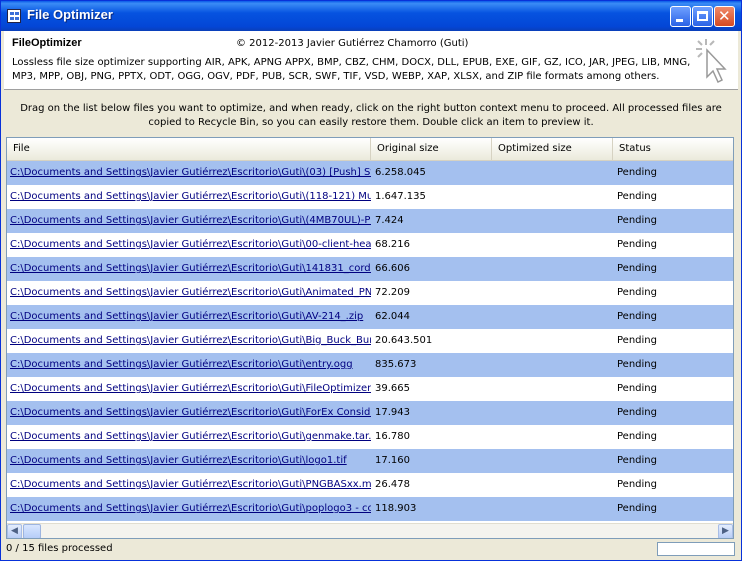  Describe the element at coordinates (392, 316) in the screenshot. I see `cell-original: 62.044` at that location.